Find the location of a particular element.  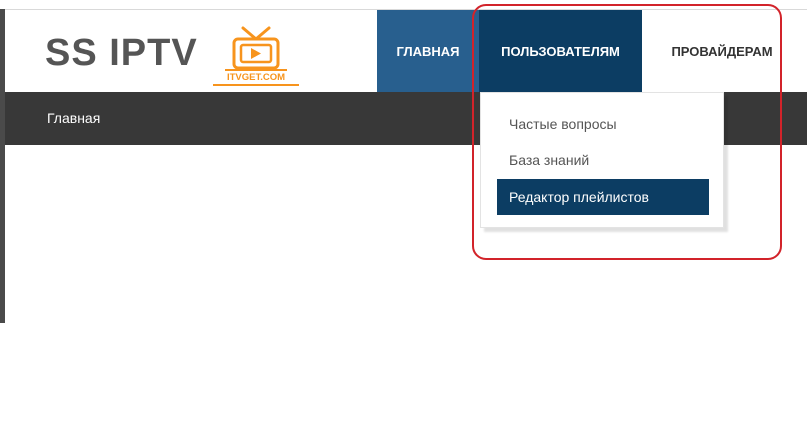

breadcrumb-home: Главная is located at coordinates (73, 118).